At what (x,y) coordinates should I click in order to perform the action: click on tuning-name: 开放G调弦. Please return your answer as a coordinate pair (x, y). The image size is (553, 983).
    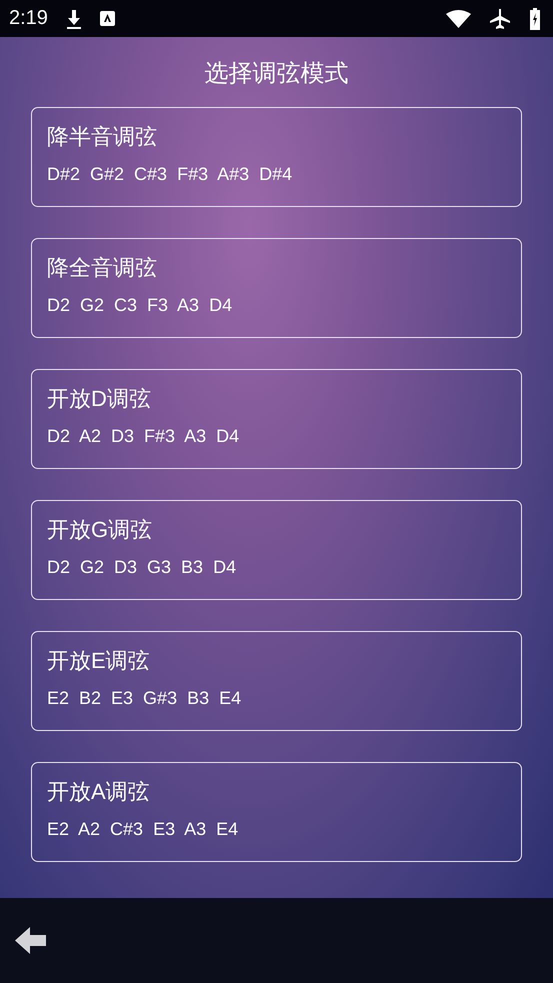
    Looking at the image, I should click on (99, 530).